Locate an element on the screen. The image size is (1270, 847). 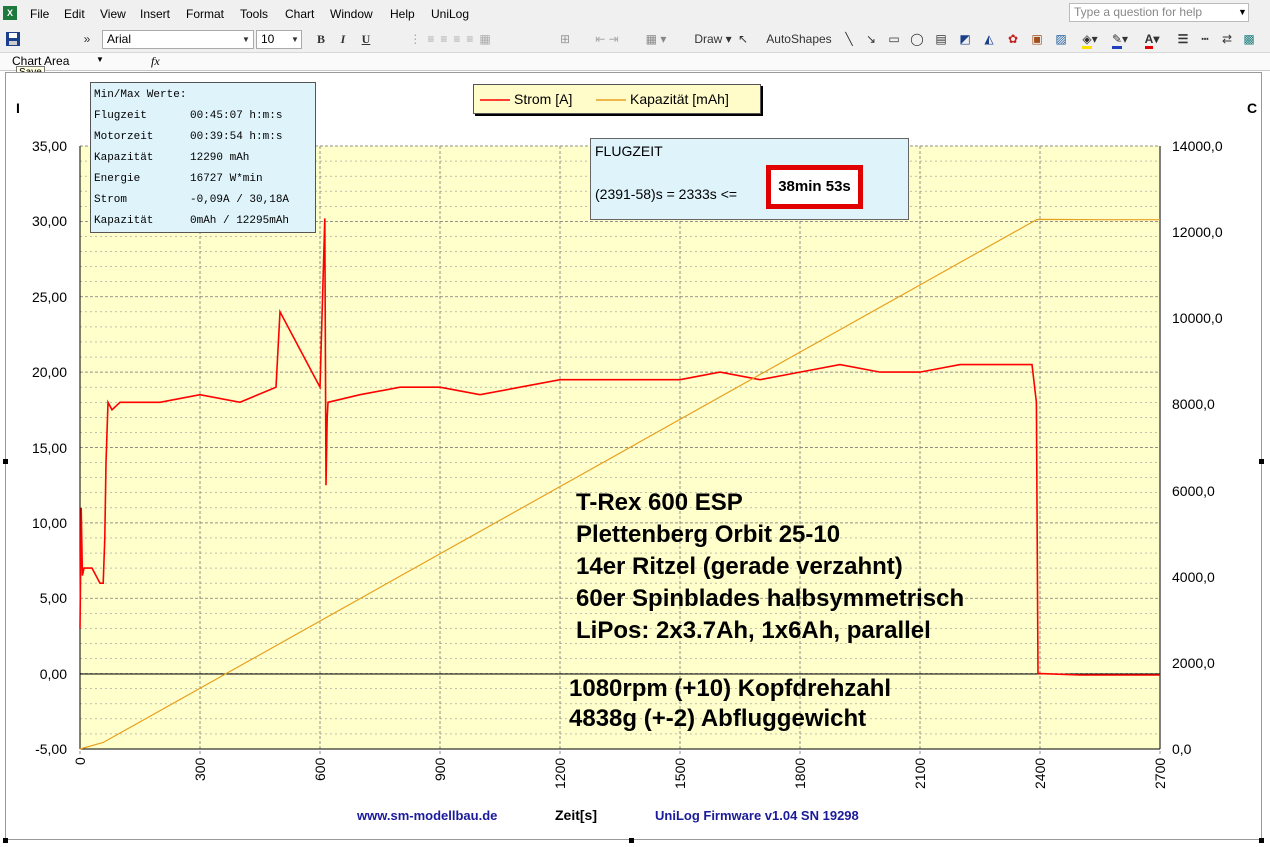
left-axis-title: I is located at coordinates (18, 108).